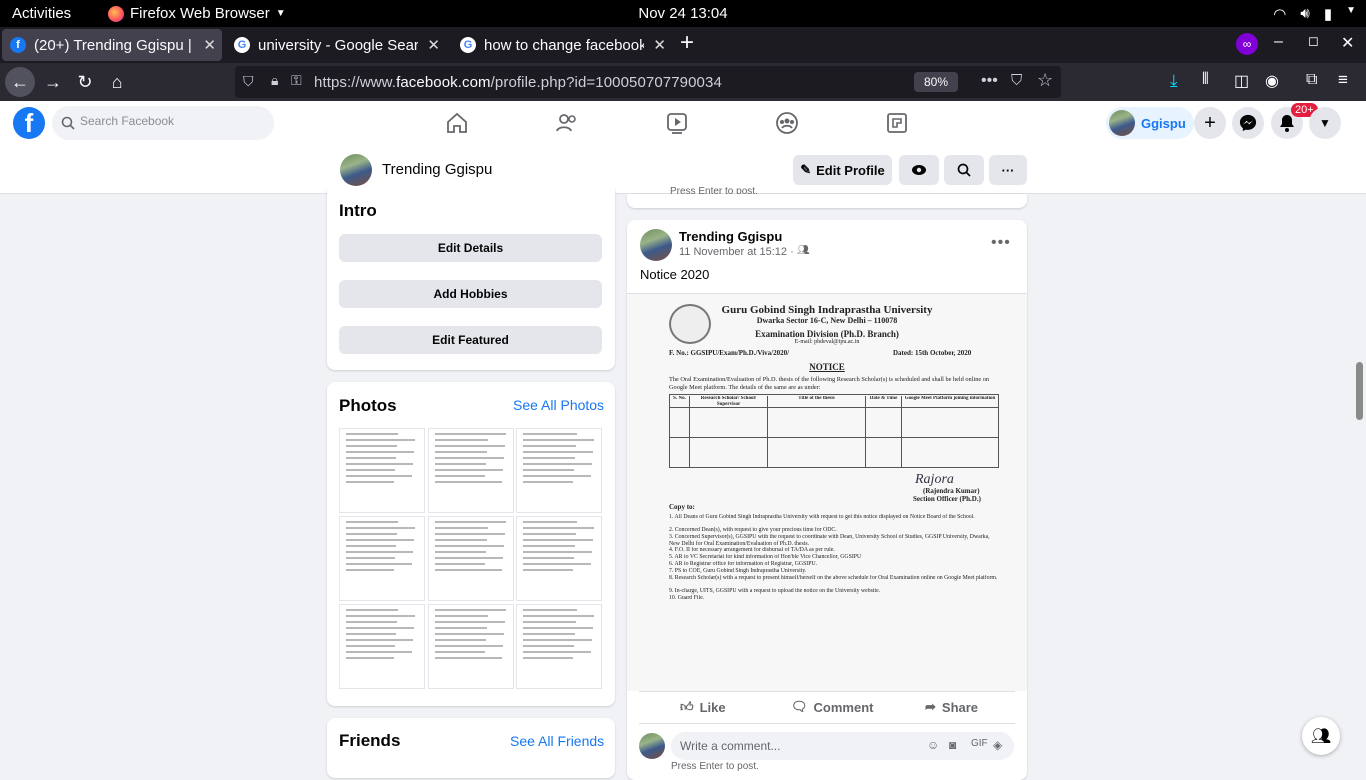 The width and height of the screenshot is (1366, 780). I want to click on divider, so click(827, 723).